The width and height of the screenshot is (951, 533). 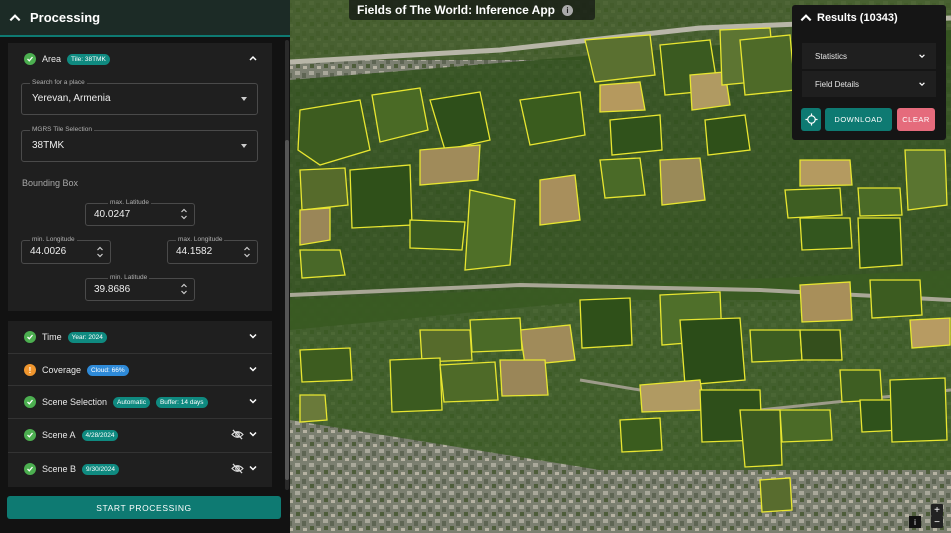 What do you see at coordinates (108, 370) in the screenshot?
I see `cloud-chip: Cloud: 66%` at bounding box center [108, 370].